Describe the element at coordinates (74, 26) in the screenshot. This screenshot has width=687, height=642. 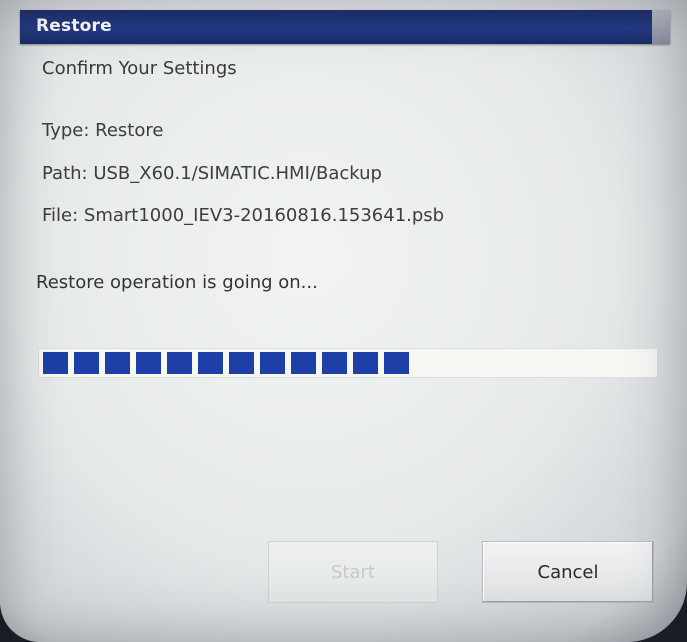
I see `dialog-title: Restore` at that location.